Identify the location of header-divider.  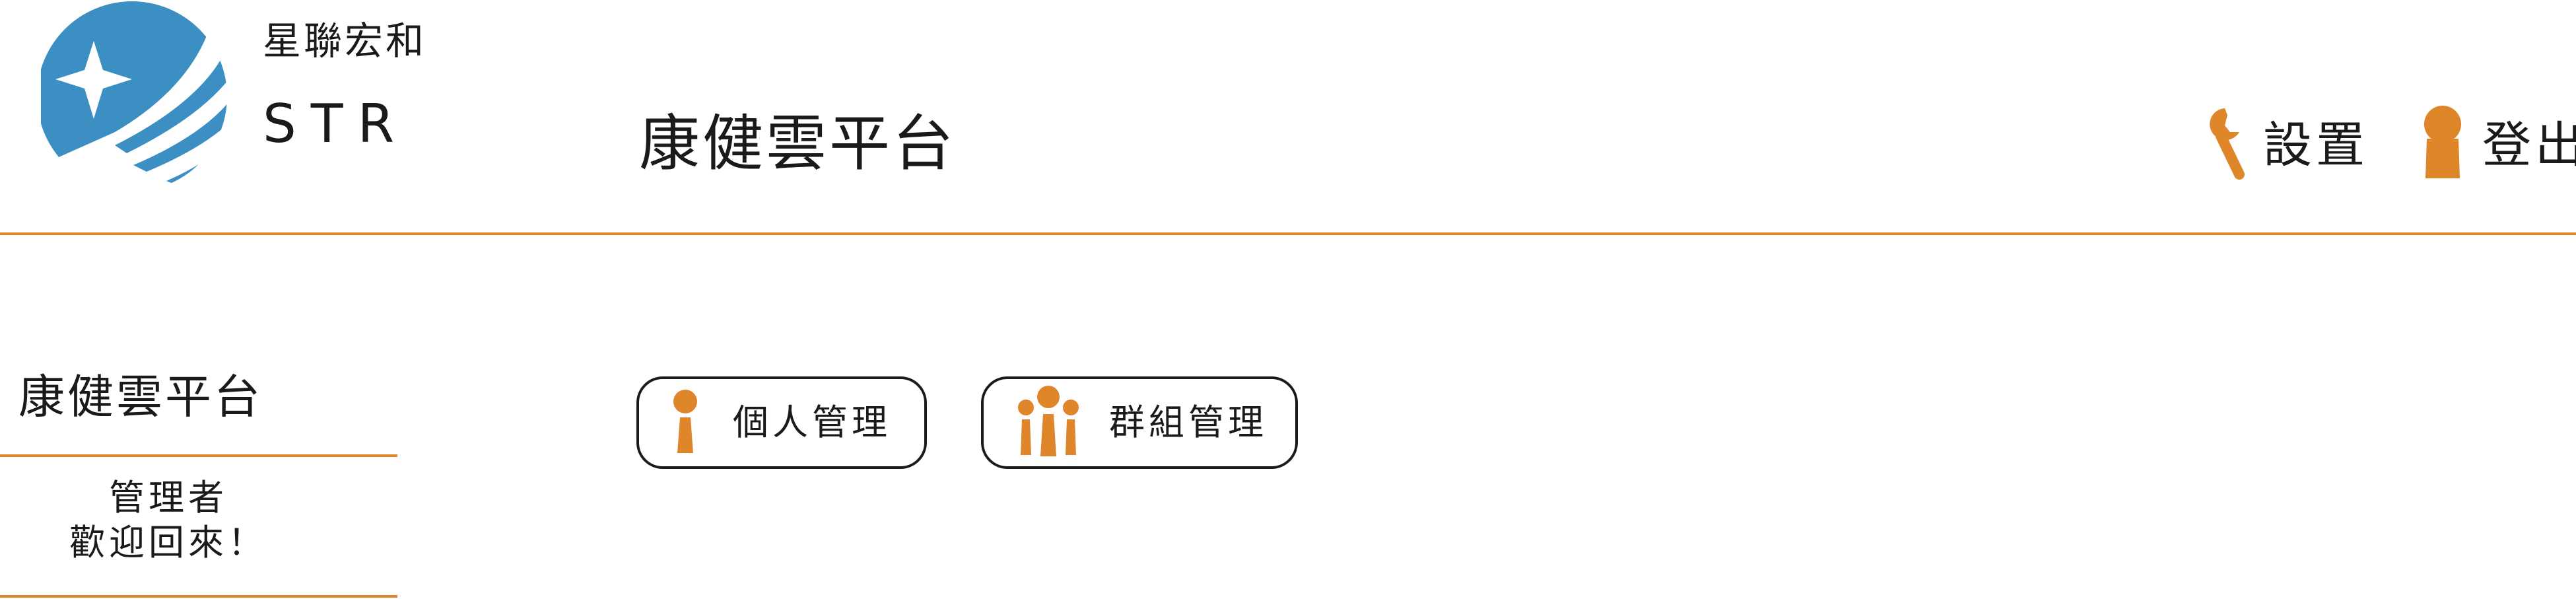
(1288, 234).